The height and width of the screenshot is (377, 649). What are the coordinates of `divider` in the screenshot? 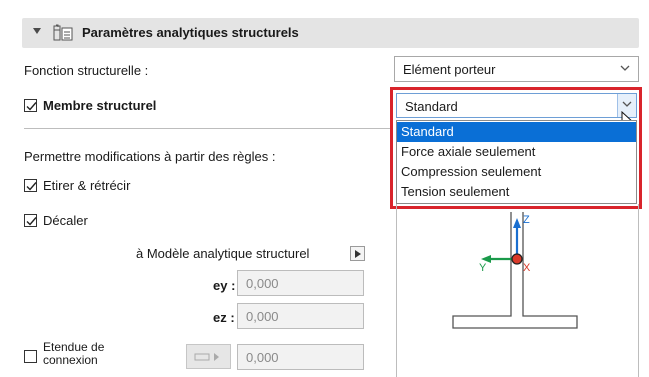 It's located at (207, 128).